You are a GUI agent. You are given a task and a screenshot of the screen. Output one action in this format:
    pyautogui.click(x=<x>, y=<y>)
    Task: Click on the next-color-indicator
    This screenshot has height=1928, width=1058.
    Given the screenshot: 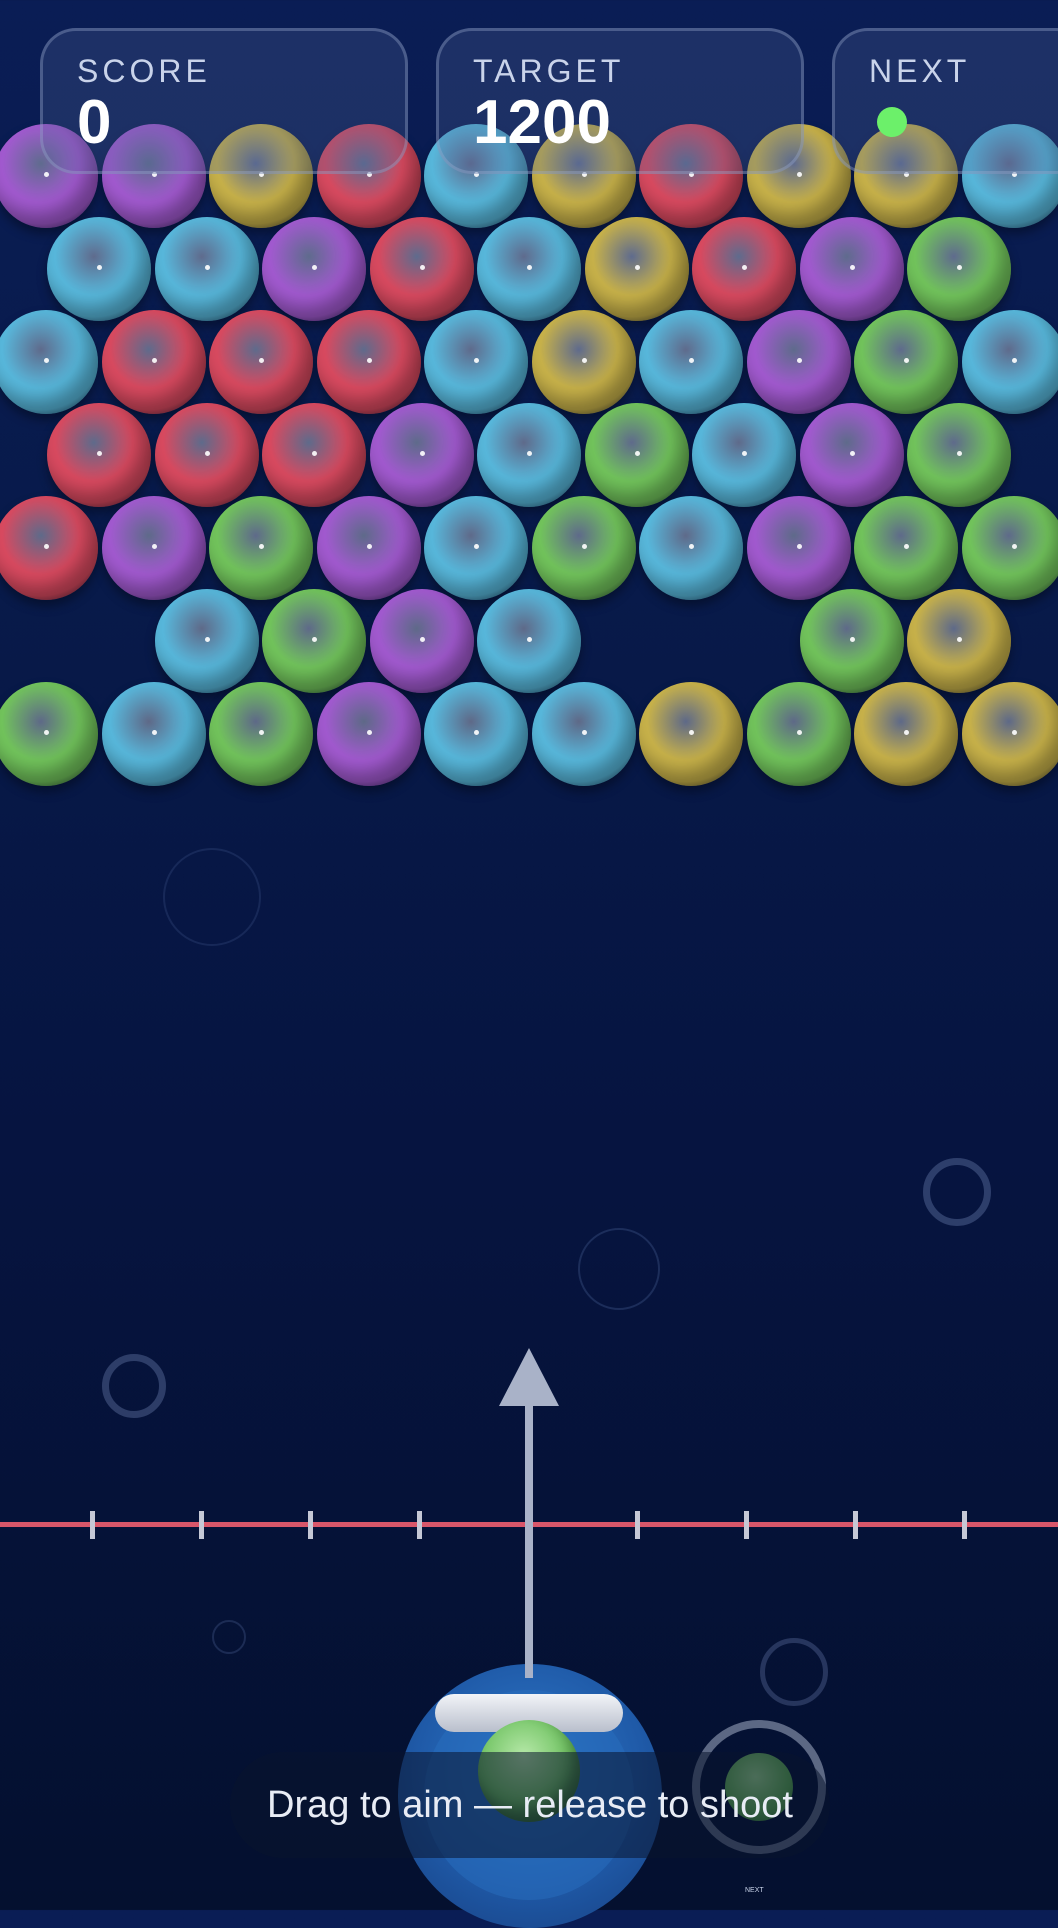 What is the action you would take?
    pyautogui.click(x=892, y=122)
    